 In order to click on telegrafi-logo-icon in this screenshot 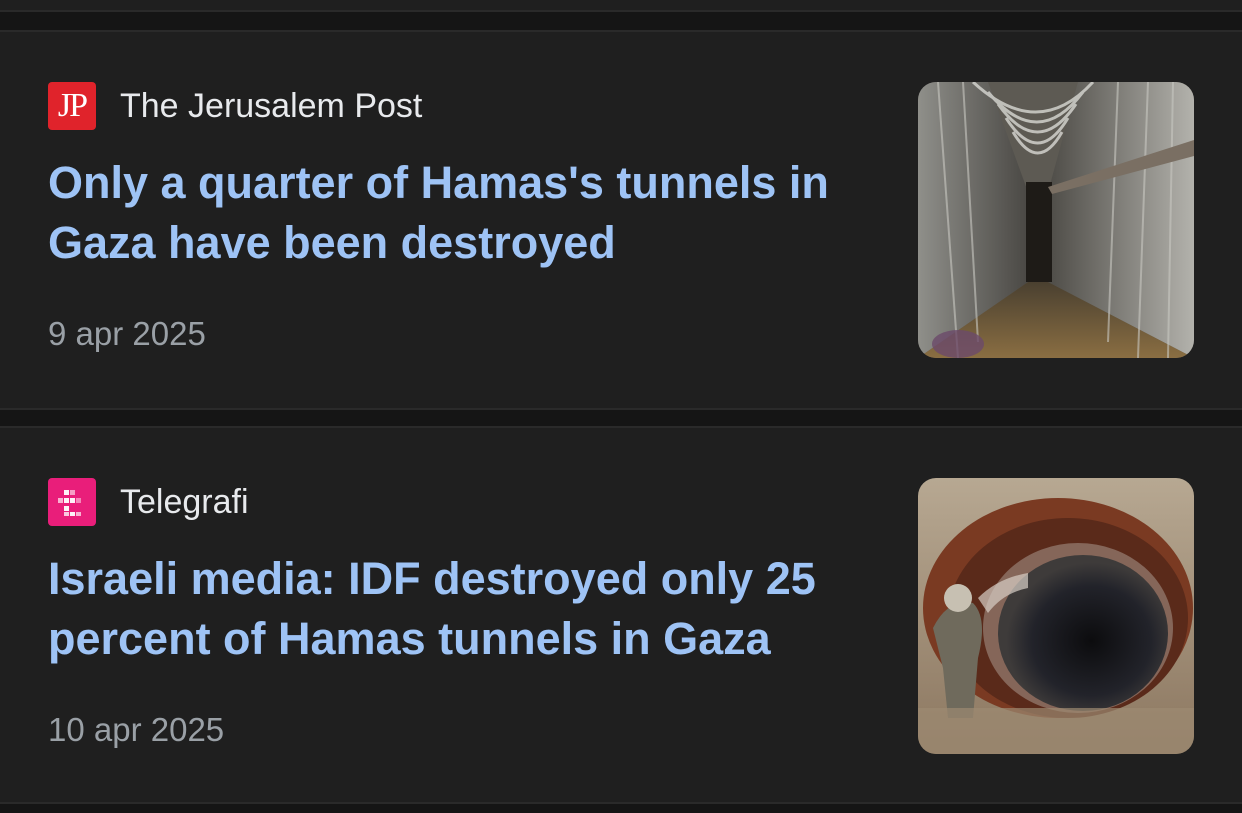, I will do `click(72, 502)`.